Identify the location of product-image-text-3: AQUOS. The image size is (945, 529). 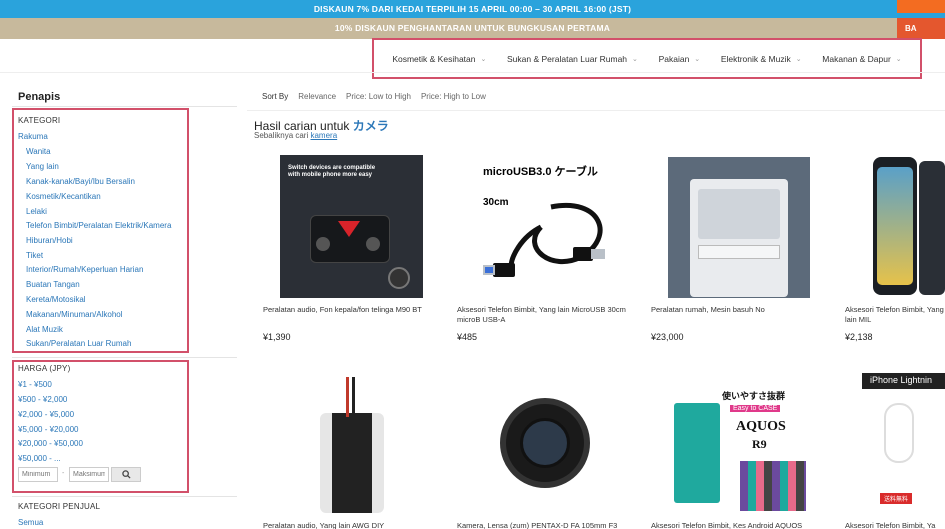
(761, 426).